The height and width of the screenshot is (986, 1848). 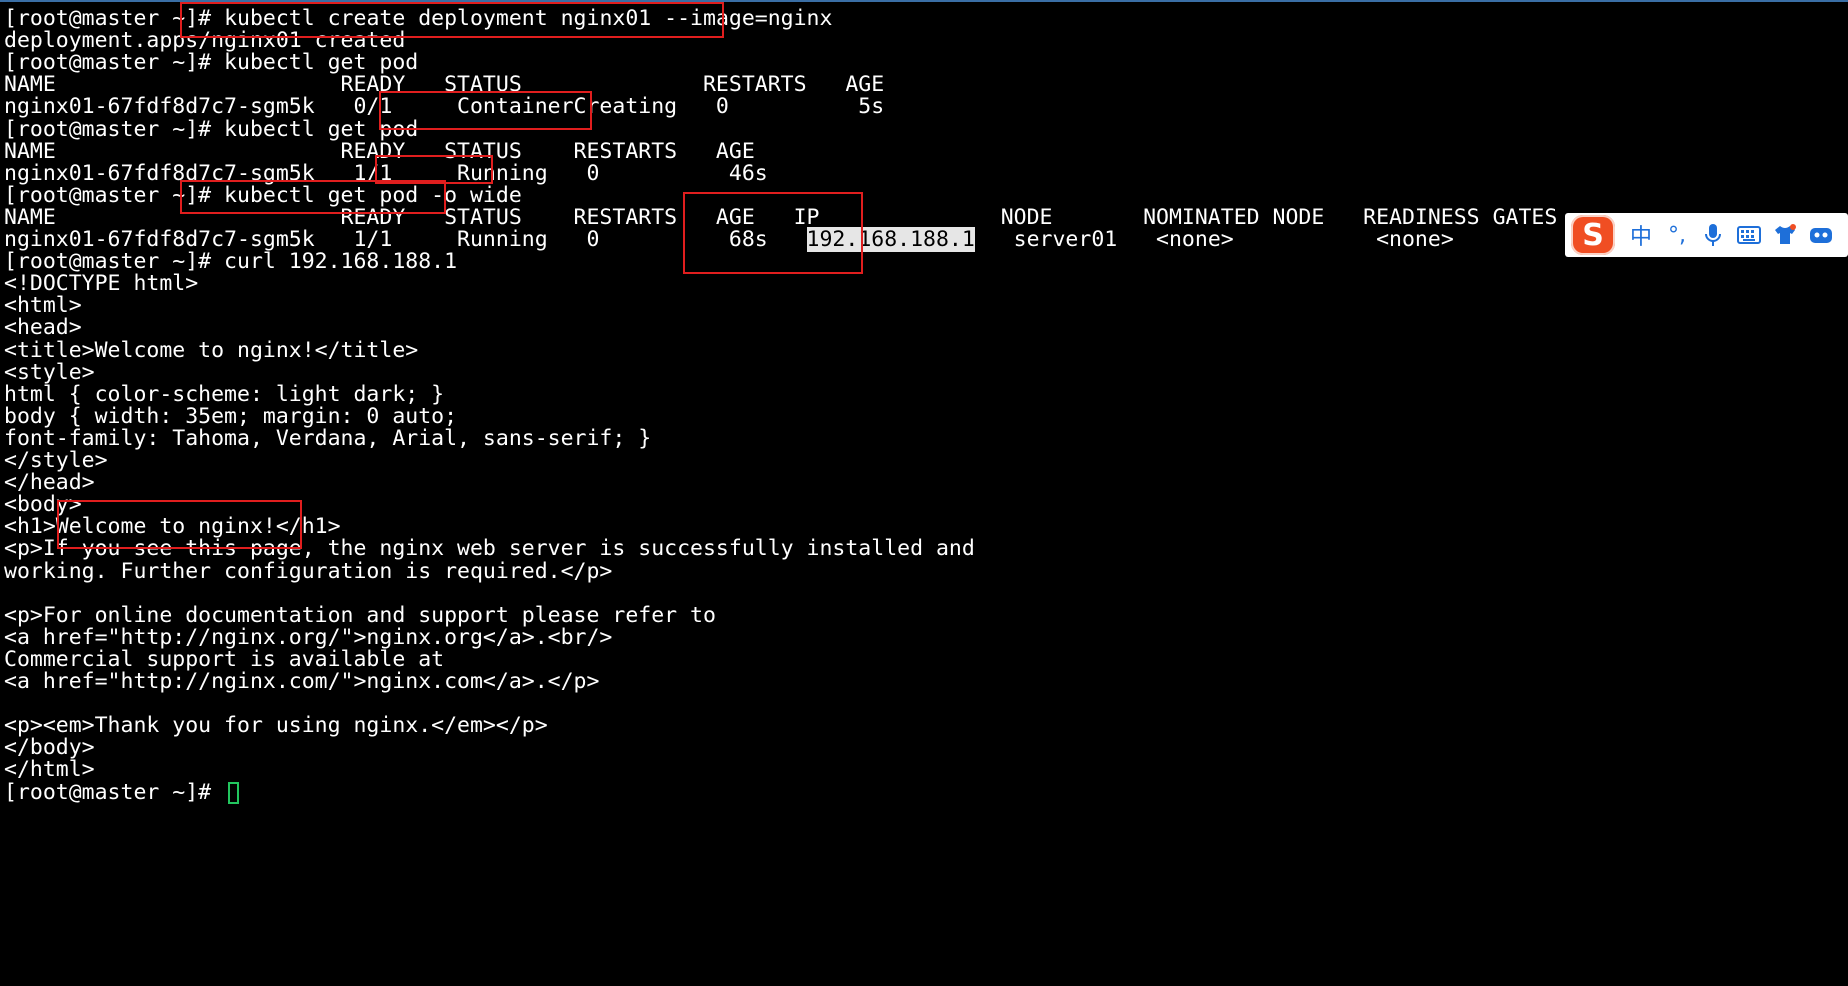 I want to click on terminal-line: [root@master ~]#, so click(x=122, y=792).